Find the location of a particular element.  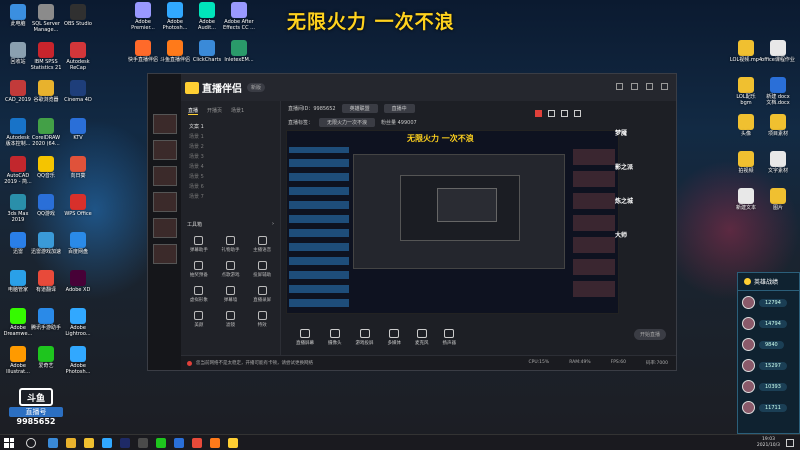

settings-icon is located at coordinates (619, 86).